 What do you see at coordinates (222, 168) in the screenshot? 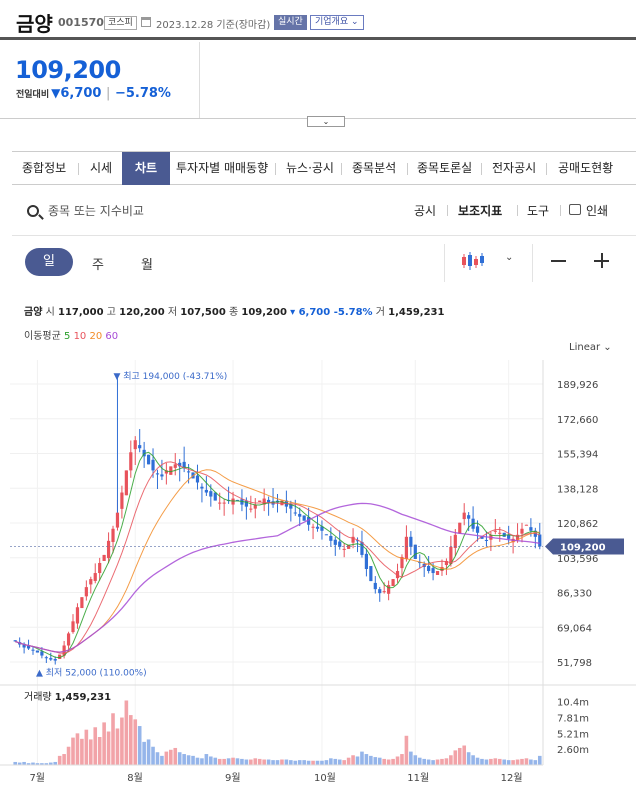
I see `tab-investor-trading: 투자자별 매매동향` at bounding box center [222, 168].